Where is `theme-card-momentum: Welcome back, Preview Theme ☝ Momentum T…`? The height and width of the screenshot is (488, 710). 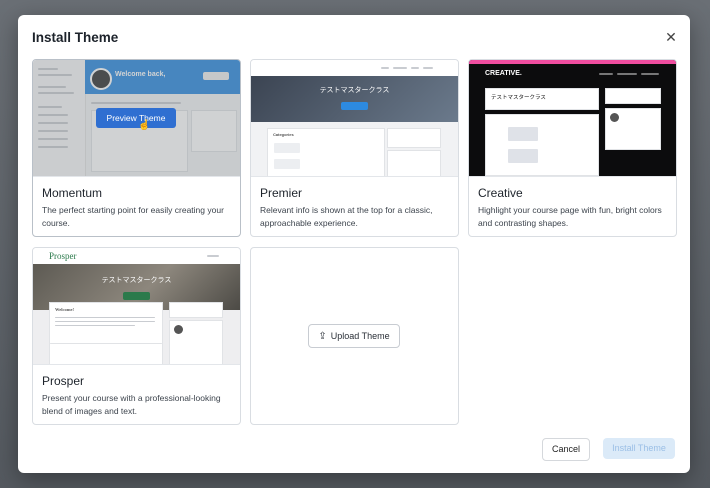 theme-card-momentum: Welcome back, Preview Theme ☝ Momentum T… is located at coordinates (136, 148).